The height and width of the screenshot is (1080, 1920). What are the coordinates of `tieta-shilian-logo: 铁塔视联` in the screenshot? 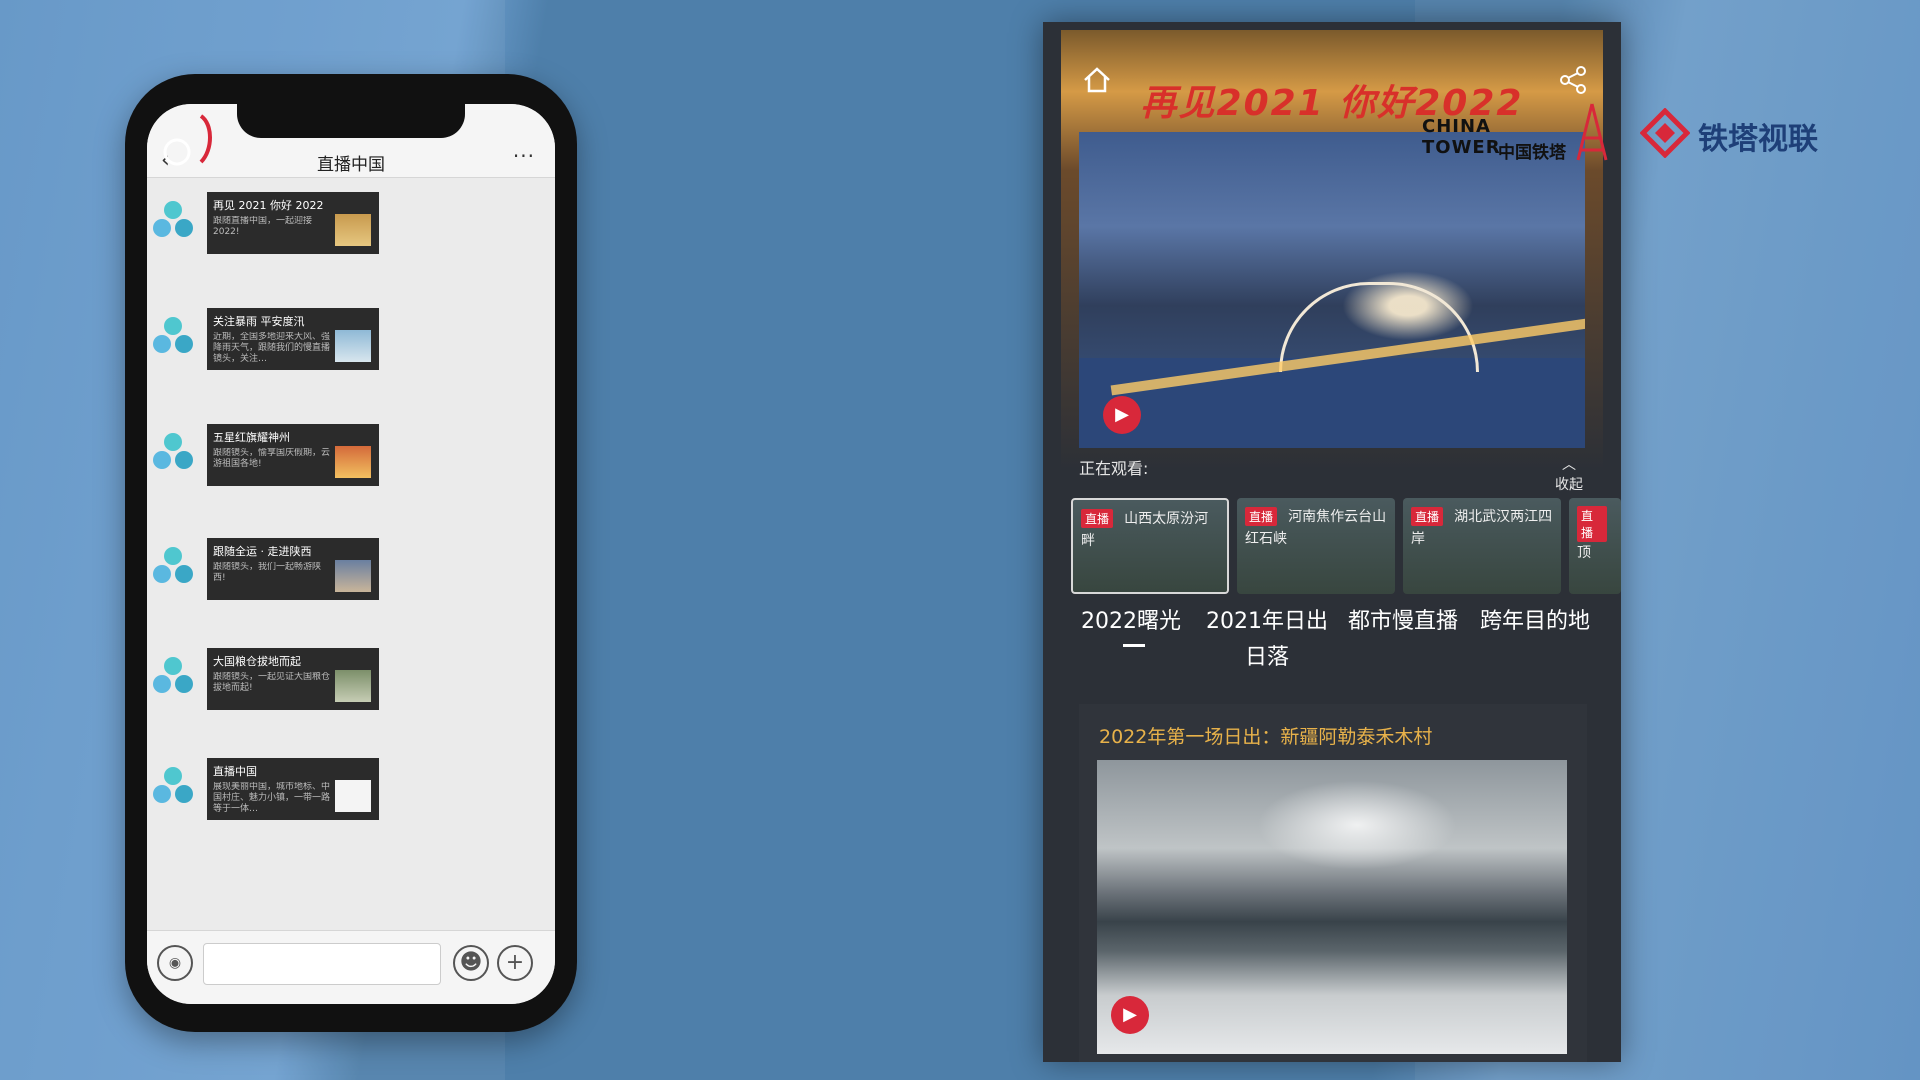 It's located at (1740, 133).